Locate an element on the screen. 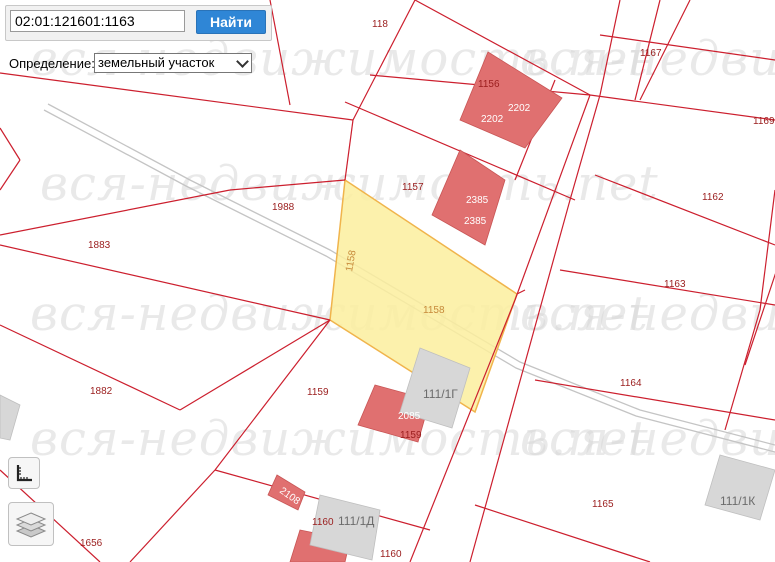 The height and width of the screenshot is (562, 775). address-label-111-1d: 111/1Д is located at coordinates (356, 521).